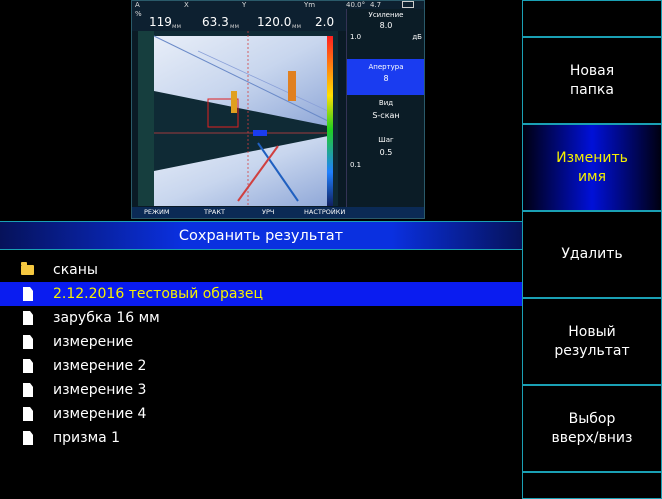 Image resolution: width=662 pixels, height=499 pixels. Describe the element at coordinates (235, 26) in the screenshot. I see `unit-x: мм` at that location.